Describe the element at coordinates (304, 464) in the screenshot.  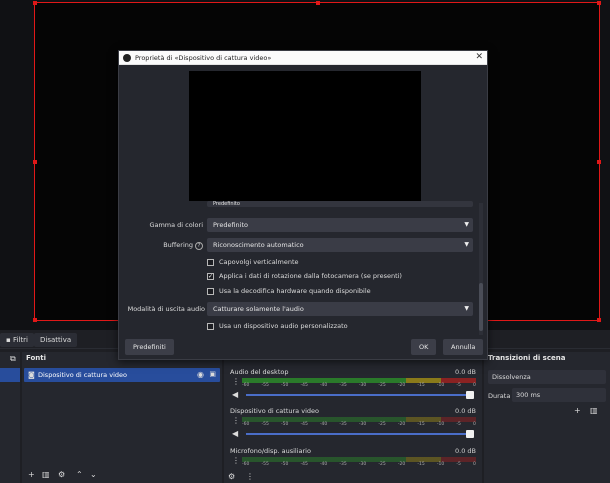
I see `meter-tick-label: -45` at that location.